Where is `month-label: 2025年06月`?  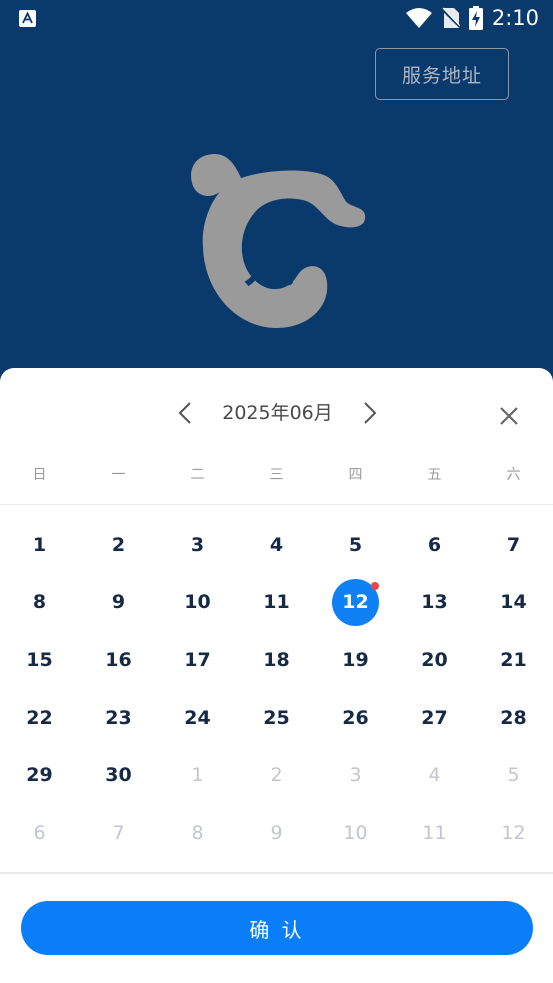 month-label: 2025年06月 is located at coordinates (277, 413).